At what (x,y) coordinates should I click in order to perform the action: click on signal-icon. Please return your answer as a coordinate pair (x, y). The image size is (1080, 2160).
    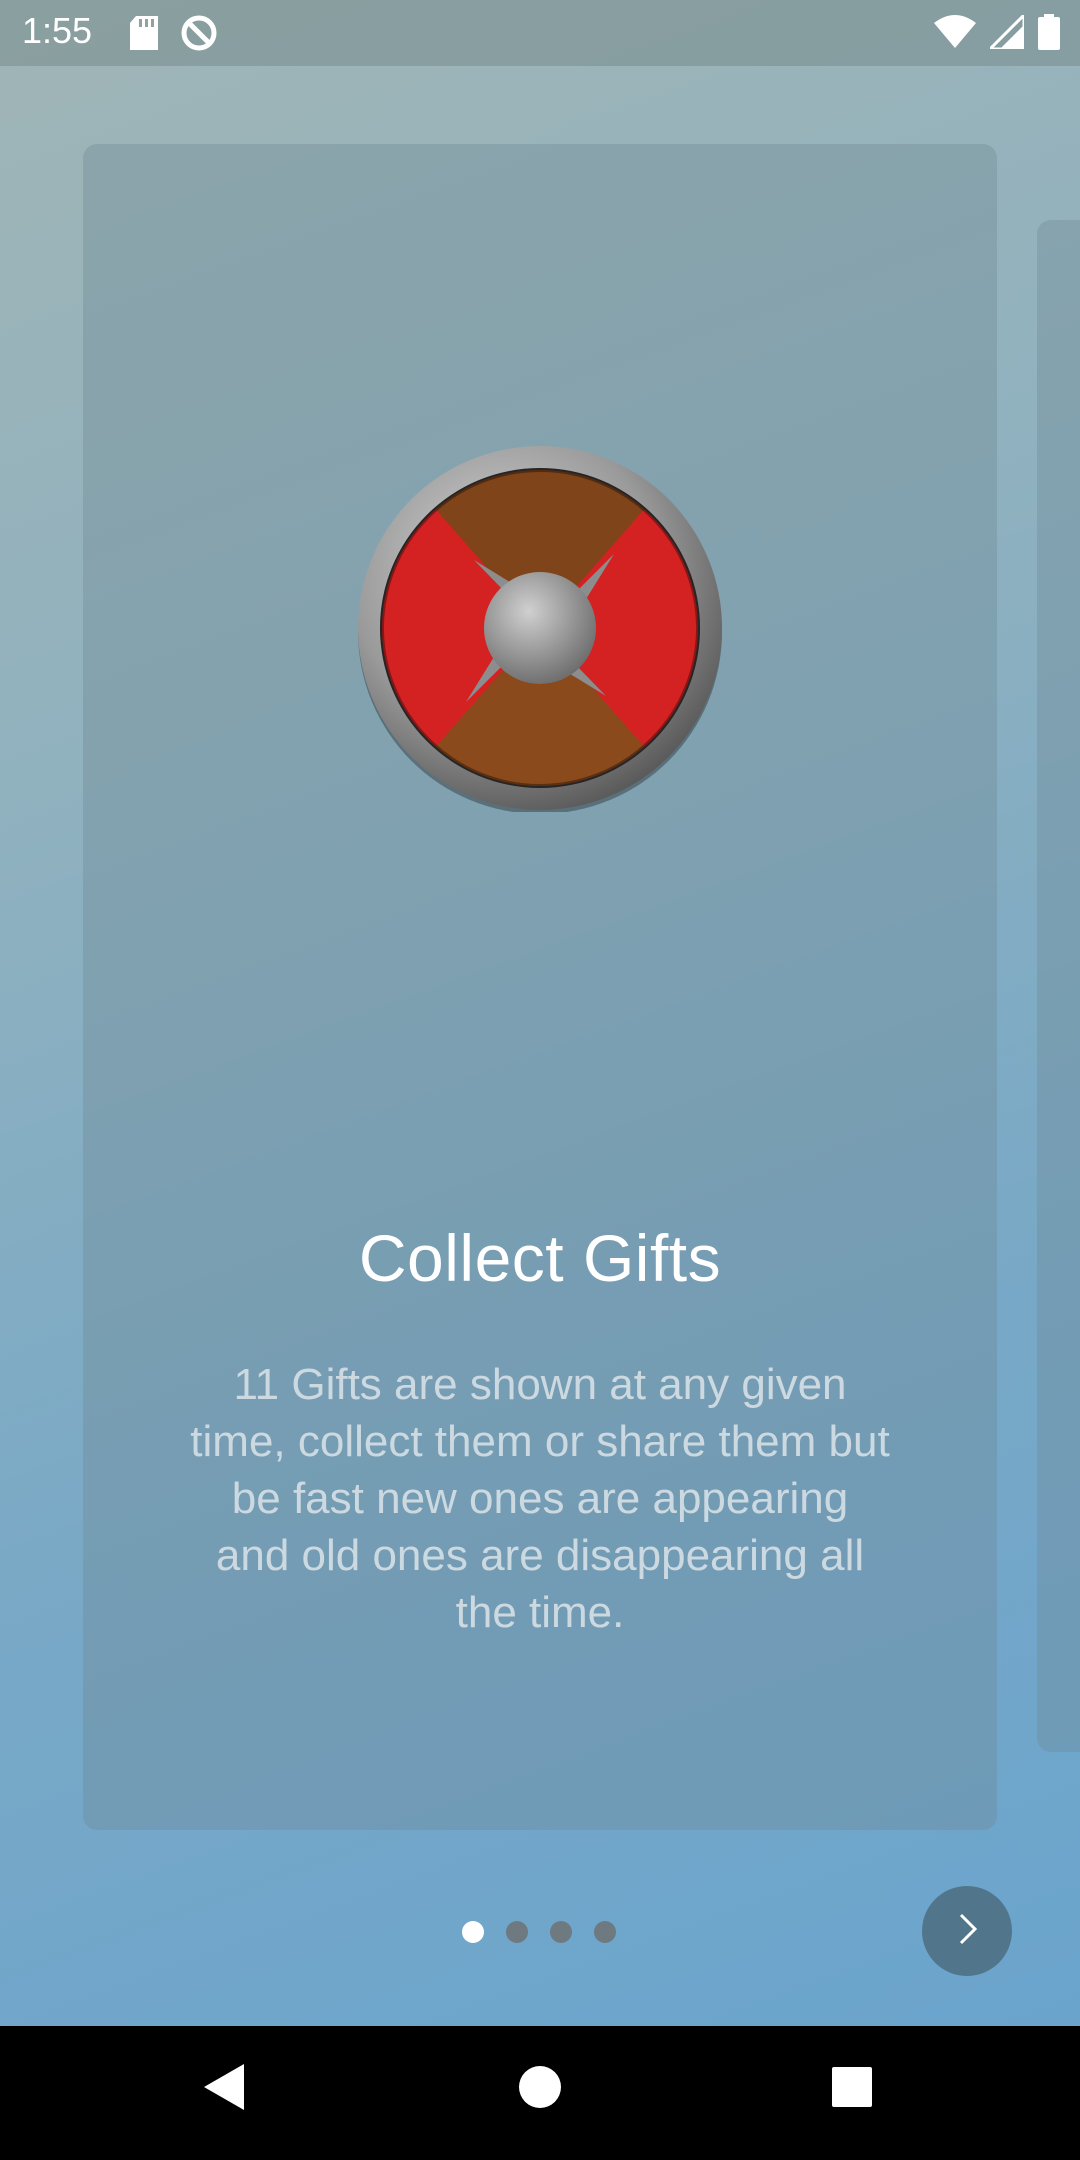
    Looking at the image, I should click on (1006, 32).